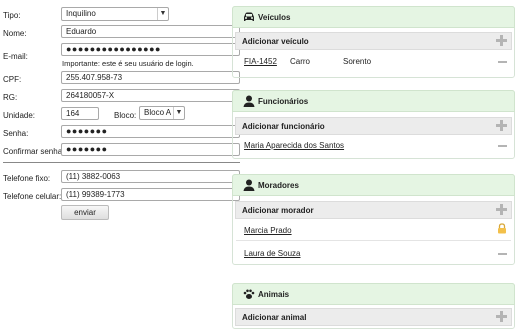 This screenshot has width=517, height=331. I want to click on animais-header: Animais, so click(373, 294).